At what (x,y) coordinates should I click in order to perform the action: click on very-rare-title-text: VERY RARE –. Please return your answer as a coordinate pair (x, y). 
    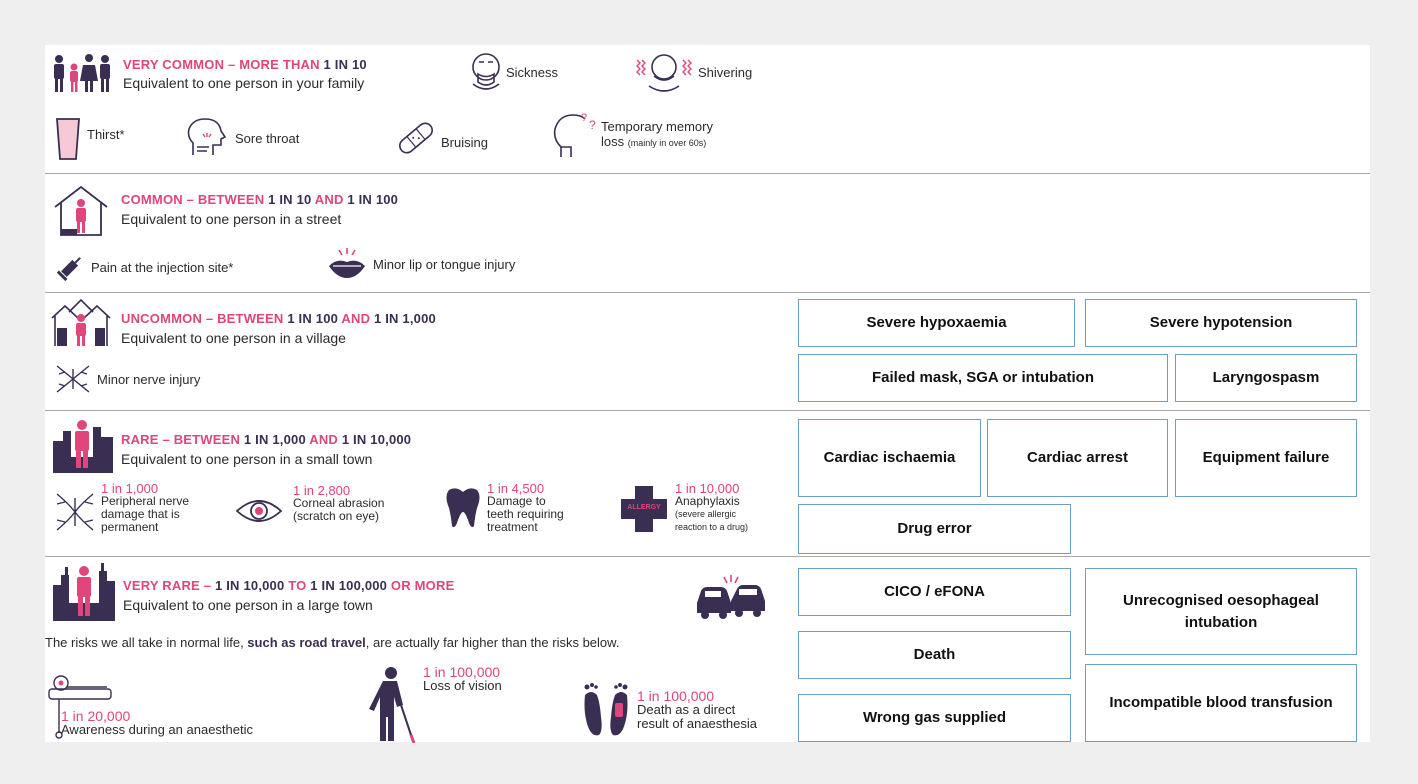
    Looking at the image, I should click on (169, 585).